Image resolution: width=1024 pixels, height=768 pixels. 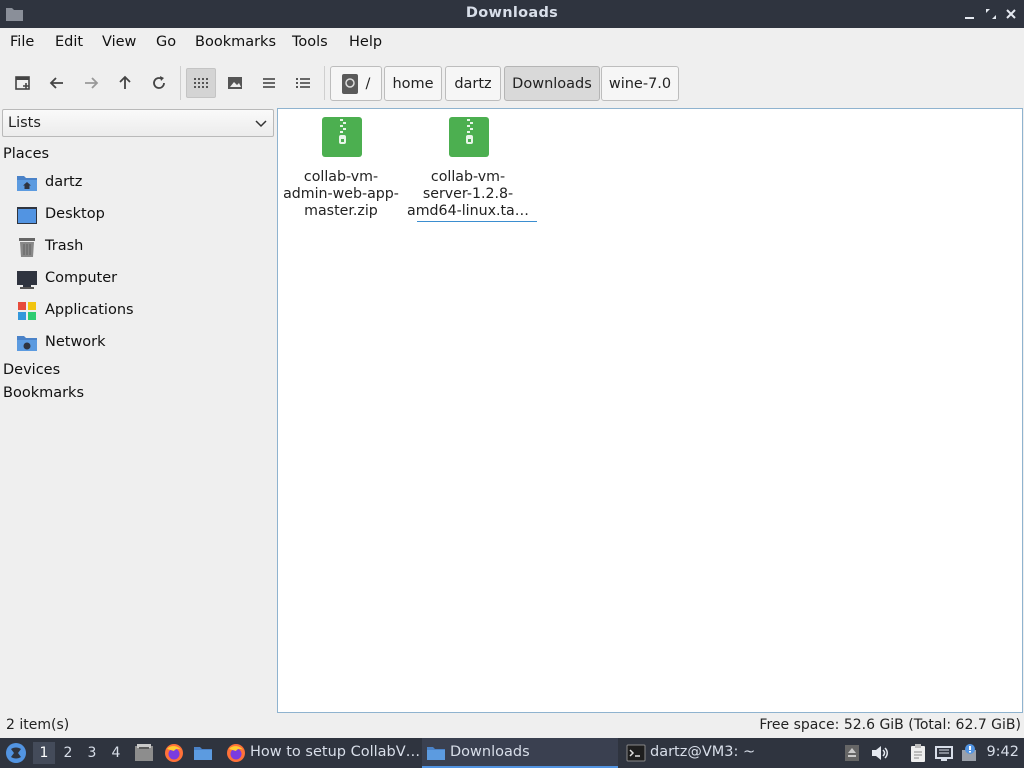 I want to click on arrow-right-icon, so click(x=92, y=83).